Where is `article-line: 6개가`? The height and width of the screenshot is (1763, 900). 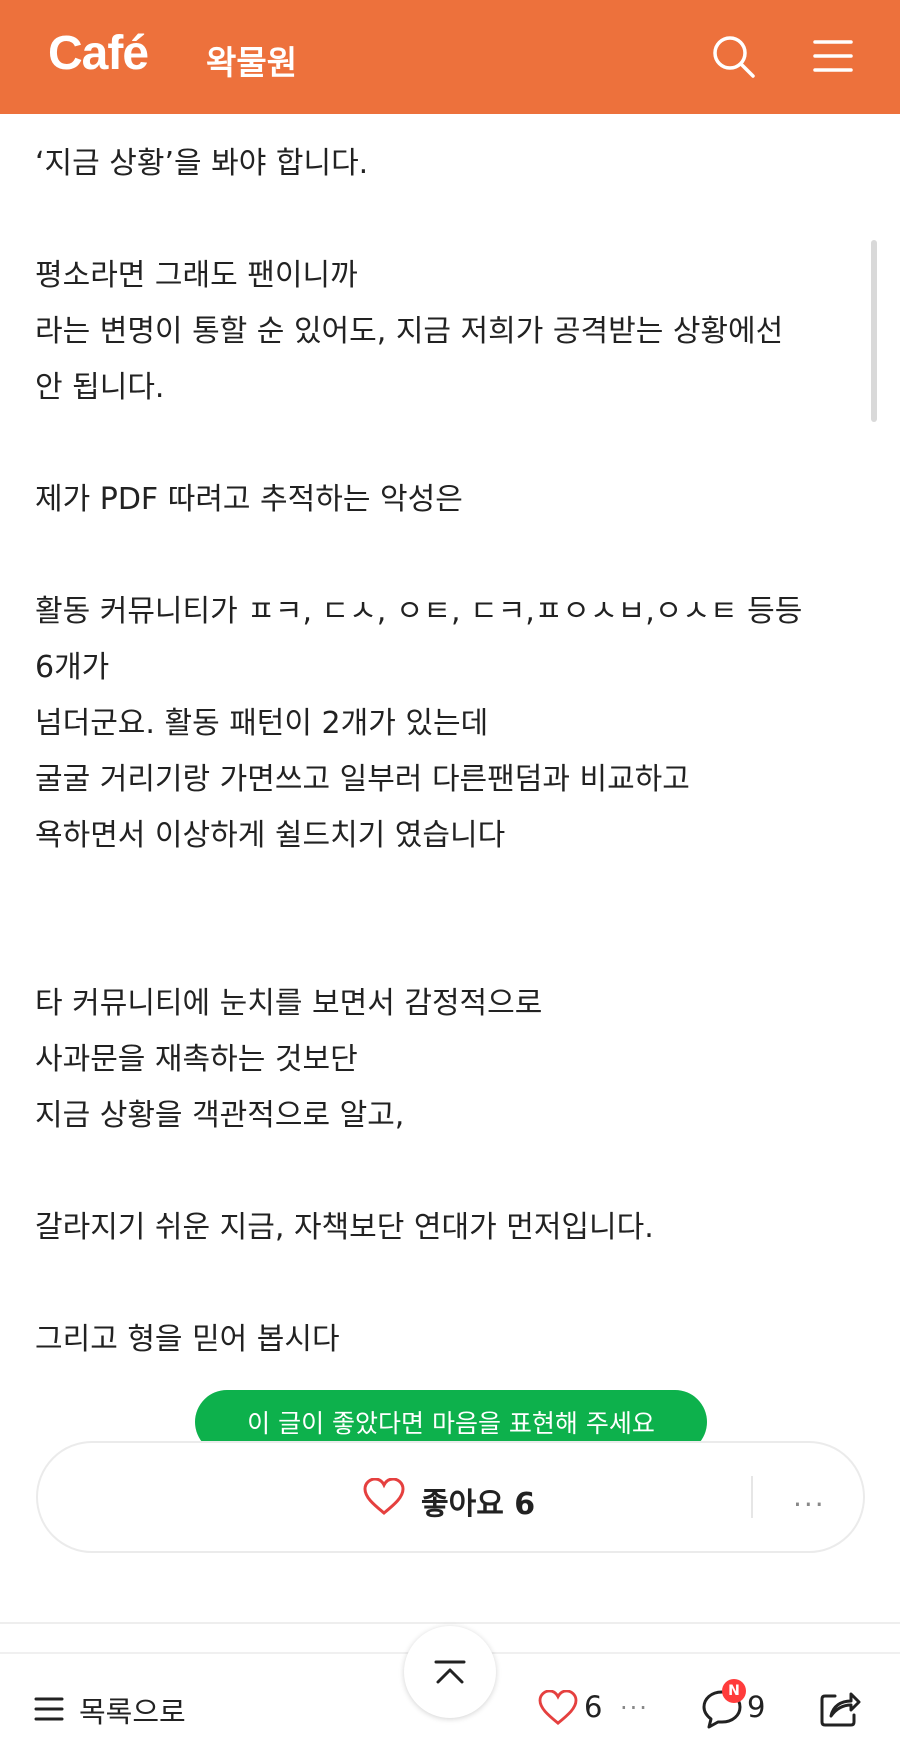
article-line: 6개가 is located at coordinates (72, 667).